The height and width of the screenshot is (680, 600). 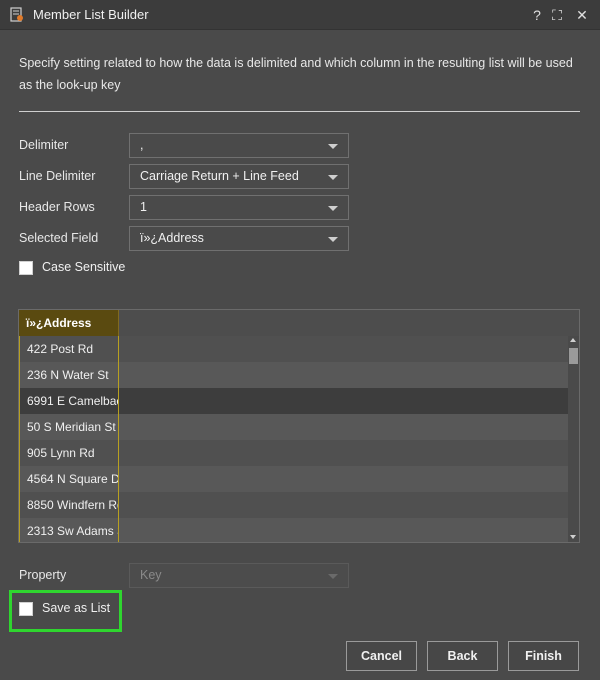 I want to click on help-button: ?, so click(x=537, y=15).